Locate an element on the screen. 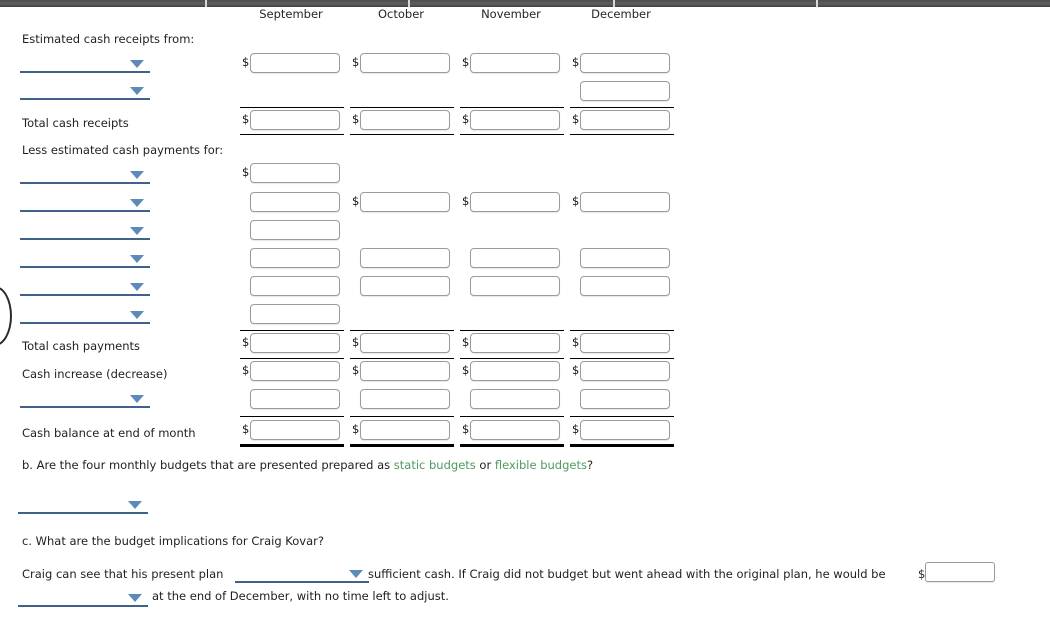 This screenshot has width=1050, height=624. input-payments-total-december is located at coordinates (625, 343).